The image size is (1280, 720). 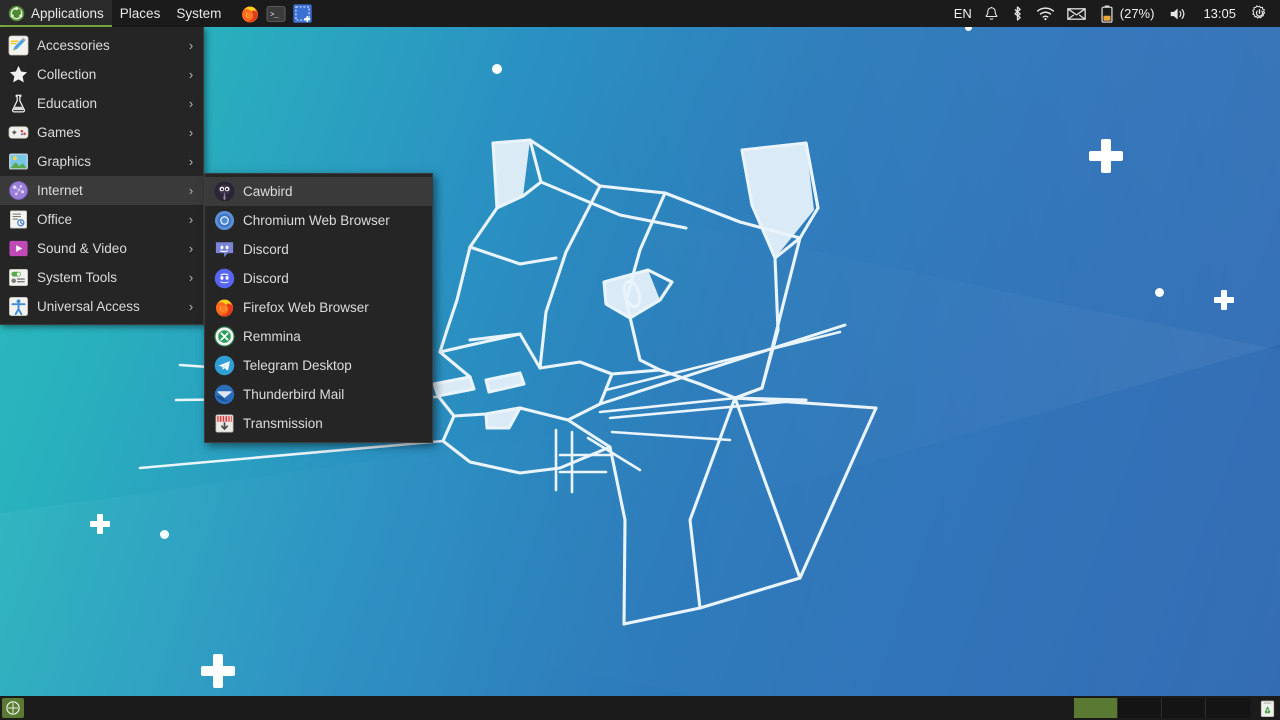 What do you see at coordinates (318, 336) in the screenshot?
I see `submenu-item-remmina: Remmina` at bounding box center [318, 336].